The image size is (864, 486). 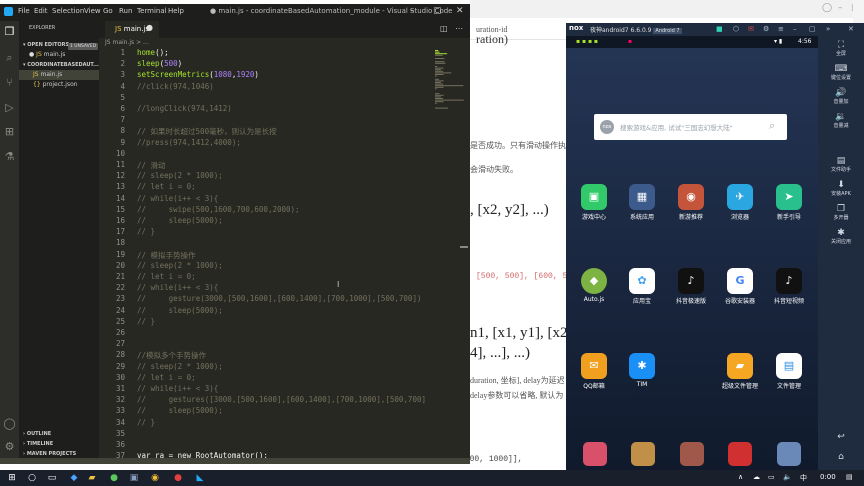 What do you see at coordinates (9, 131) in the screenshot?
I see `extensions-icon: ⊞` at bounding box center [9, 131].